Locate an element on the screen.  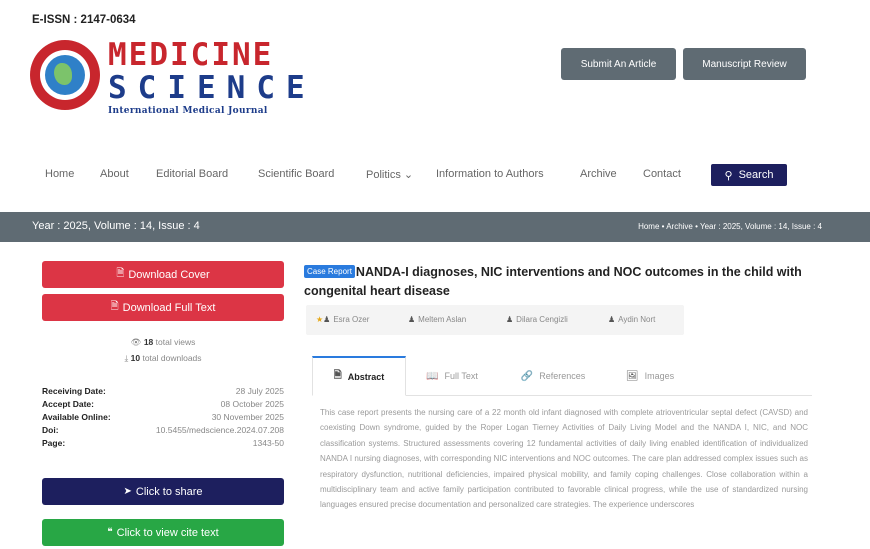
manuscript-review-button: Manuscript Review is located at coordinates (744, 64).